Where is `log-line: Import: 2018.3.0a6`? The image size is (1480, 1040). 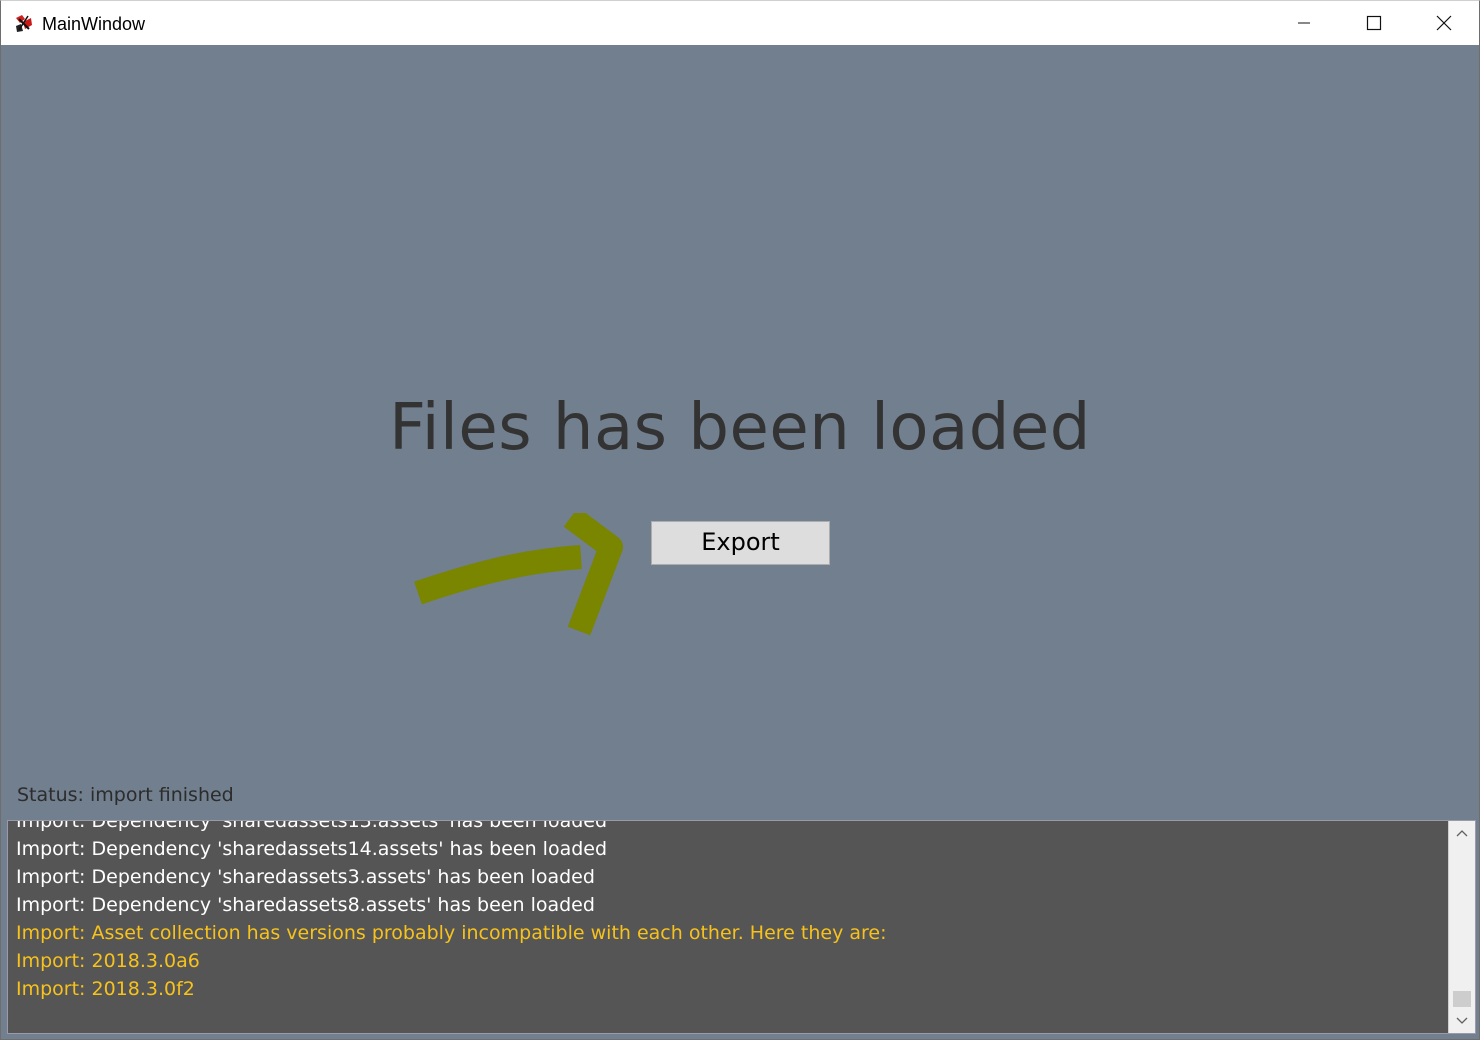 log-line: Import: 2018.3.0a6 is located at coordinates (108, 961).